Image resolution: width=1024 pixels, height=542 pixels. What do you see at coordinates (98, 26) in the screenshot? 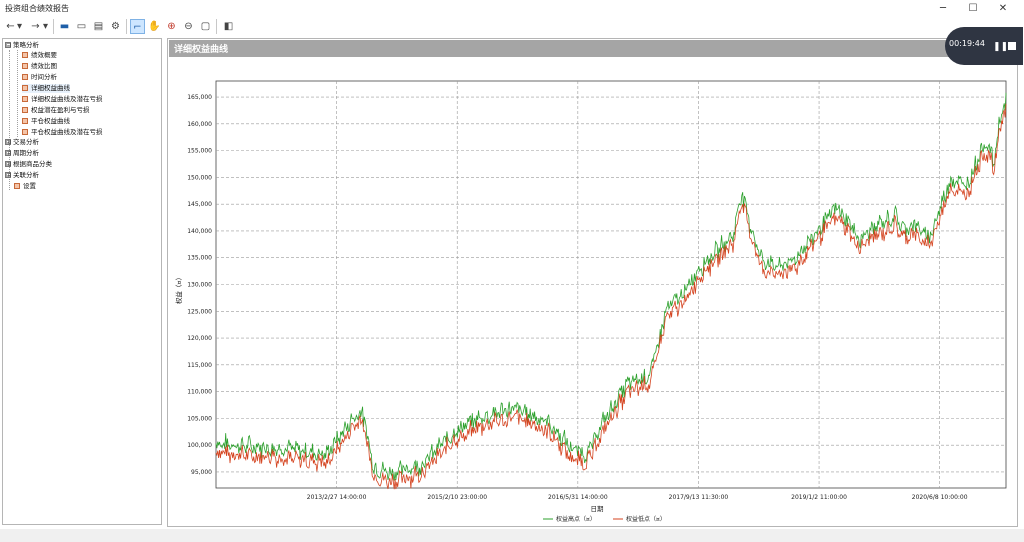
I see `print-icon: ▤` at bounding box center [98, 26].